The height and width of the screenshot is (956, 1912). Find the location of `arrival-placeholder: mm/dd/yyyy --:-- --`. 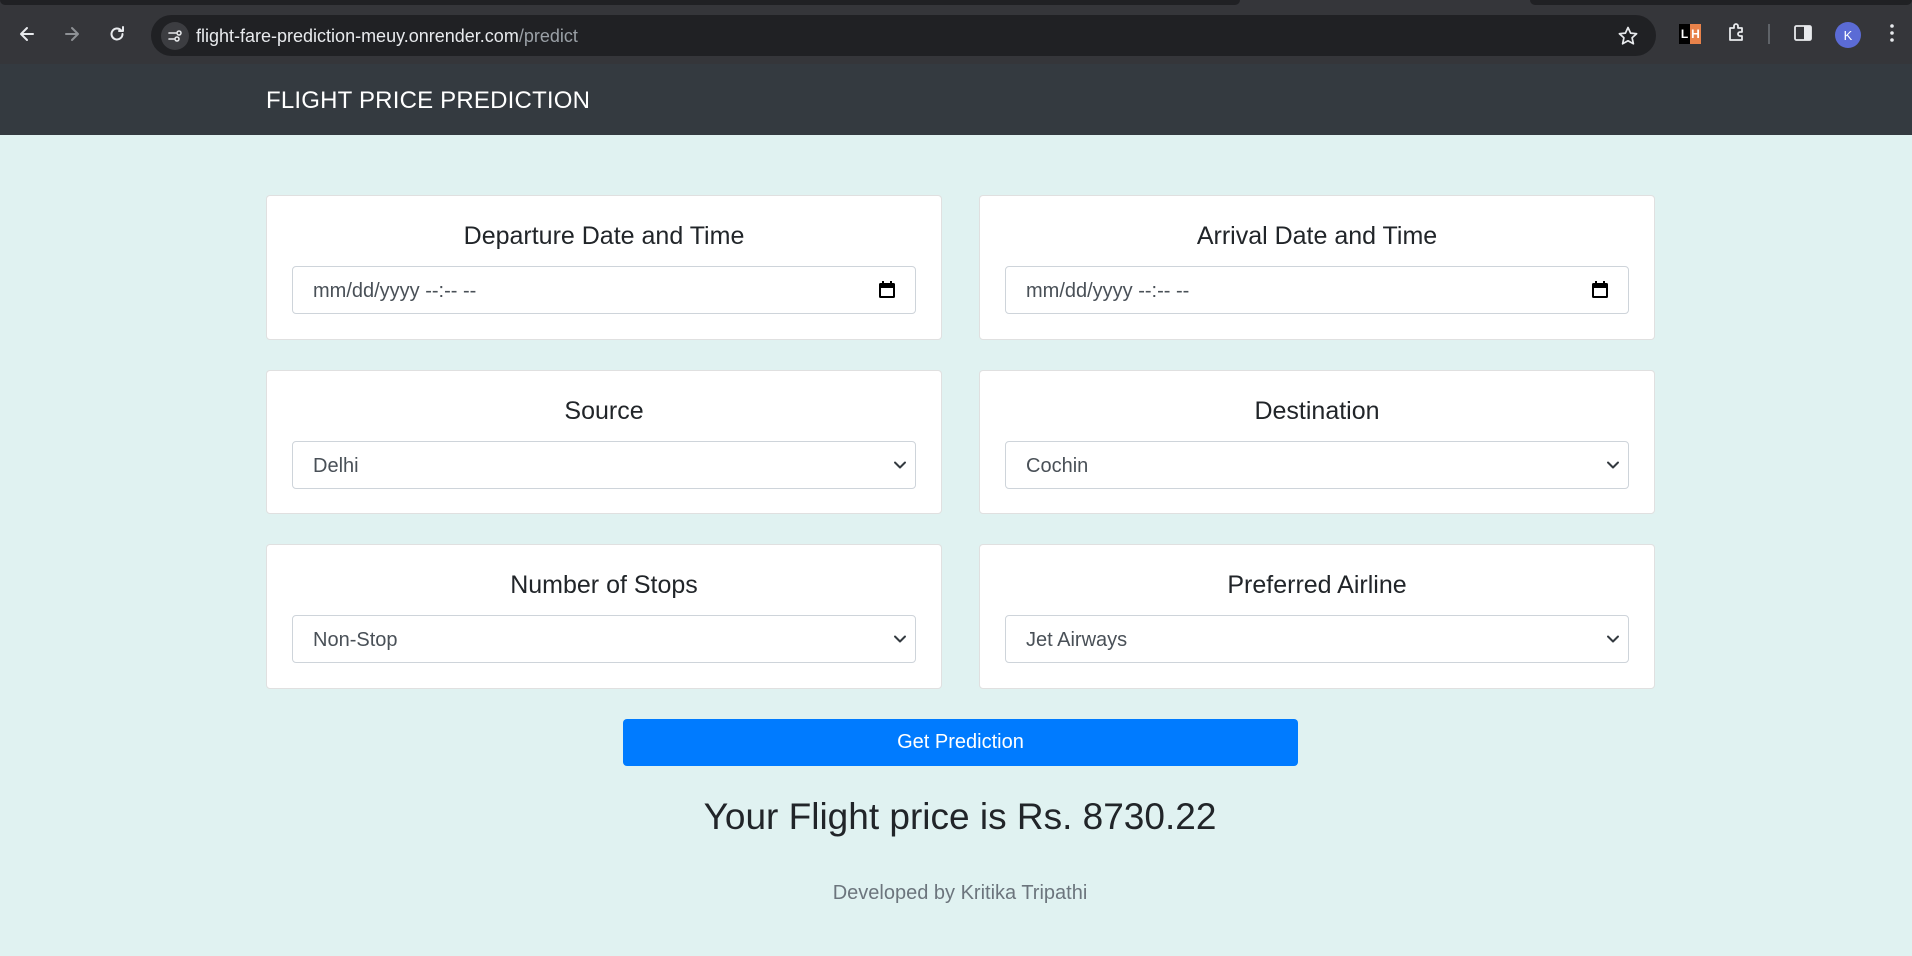

arrival-placeholder: mm/dd/yyyy --:-- -- is located at coordinates (1108, 291).